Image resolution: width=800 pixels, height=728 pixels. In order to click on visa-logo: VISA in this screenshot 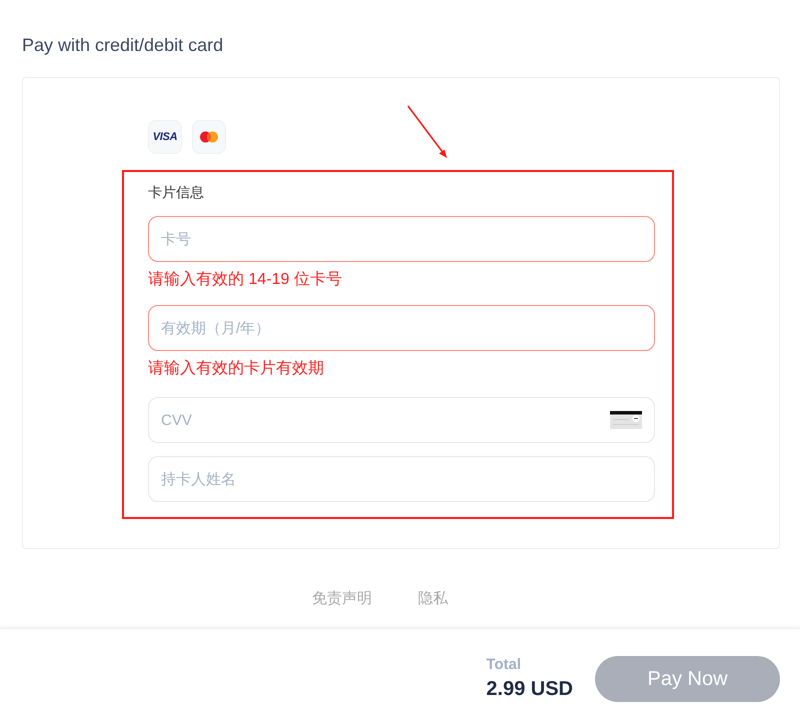, I will do `click(165, 137)`.